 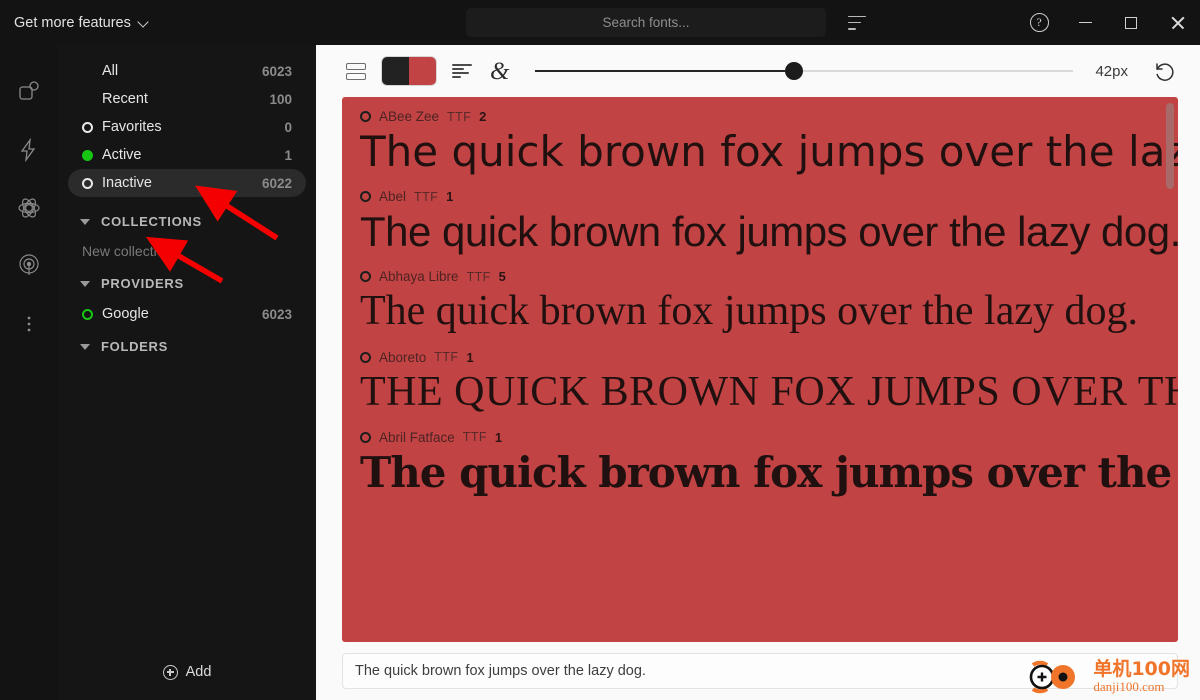 What do you see at coordinates (125, 314) in the screenshot?
I see `provider-name: Google` at bounding box center [125, 314].